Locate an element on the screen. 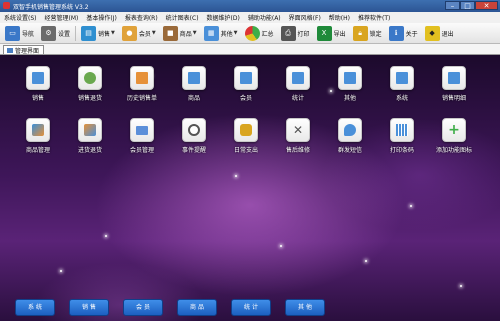 The width and height of the screenshot is (500, 321). tile-daily-expense: 日常支出 is located at coordinates (246, 140).